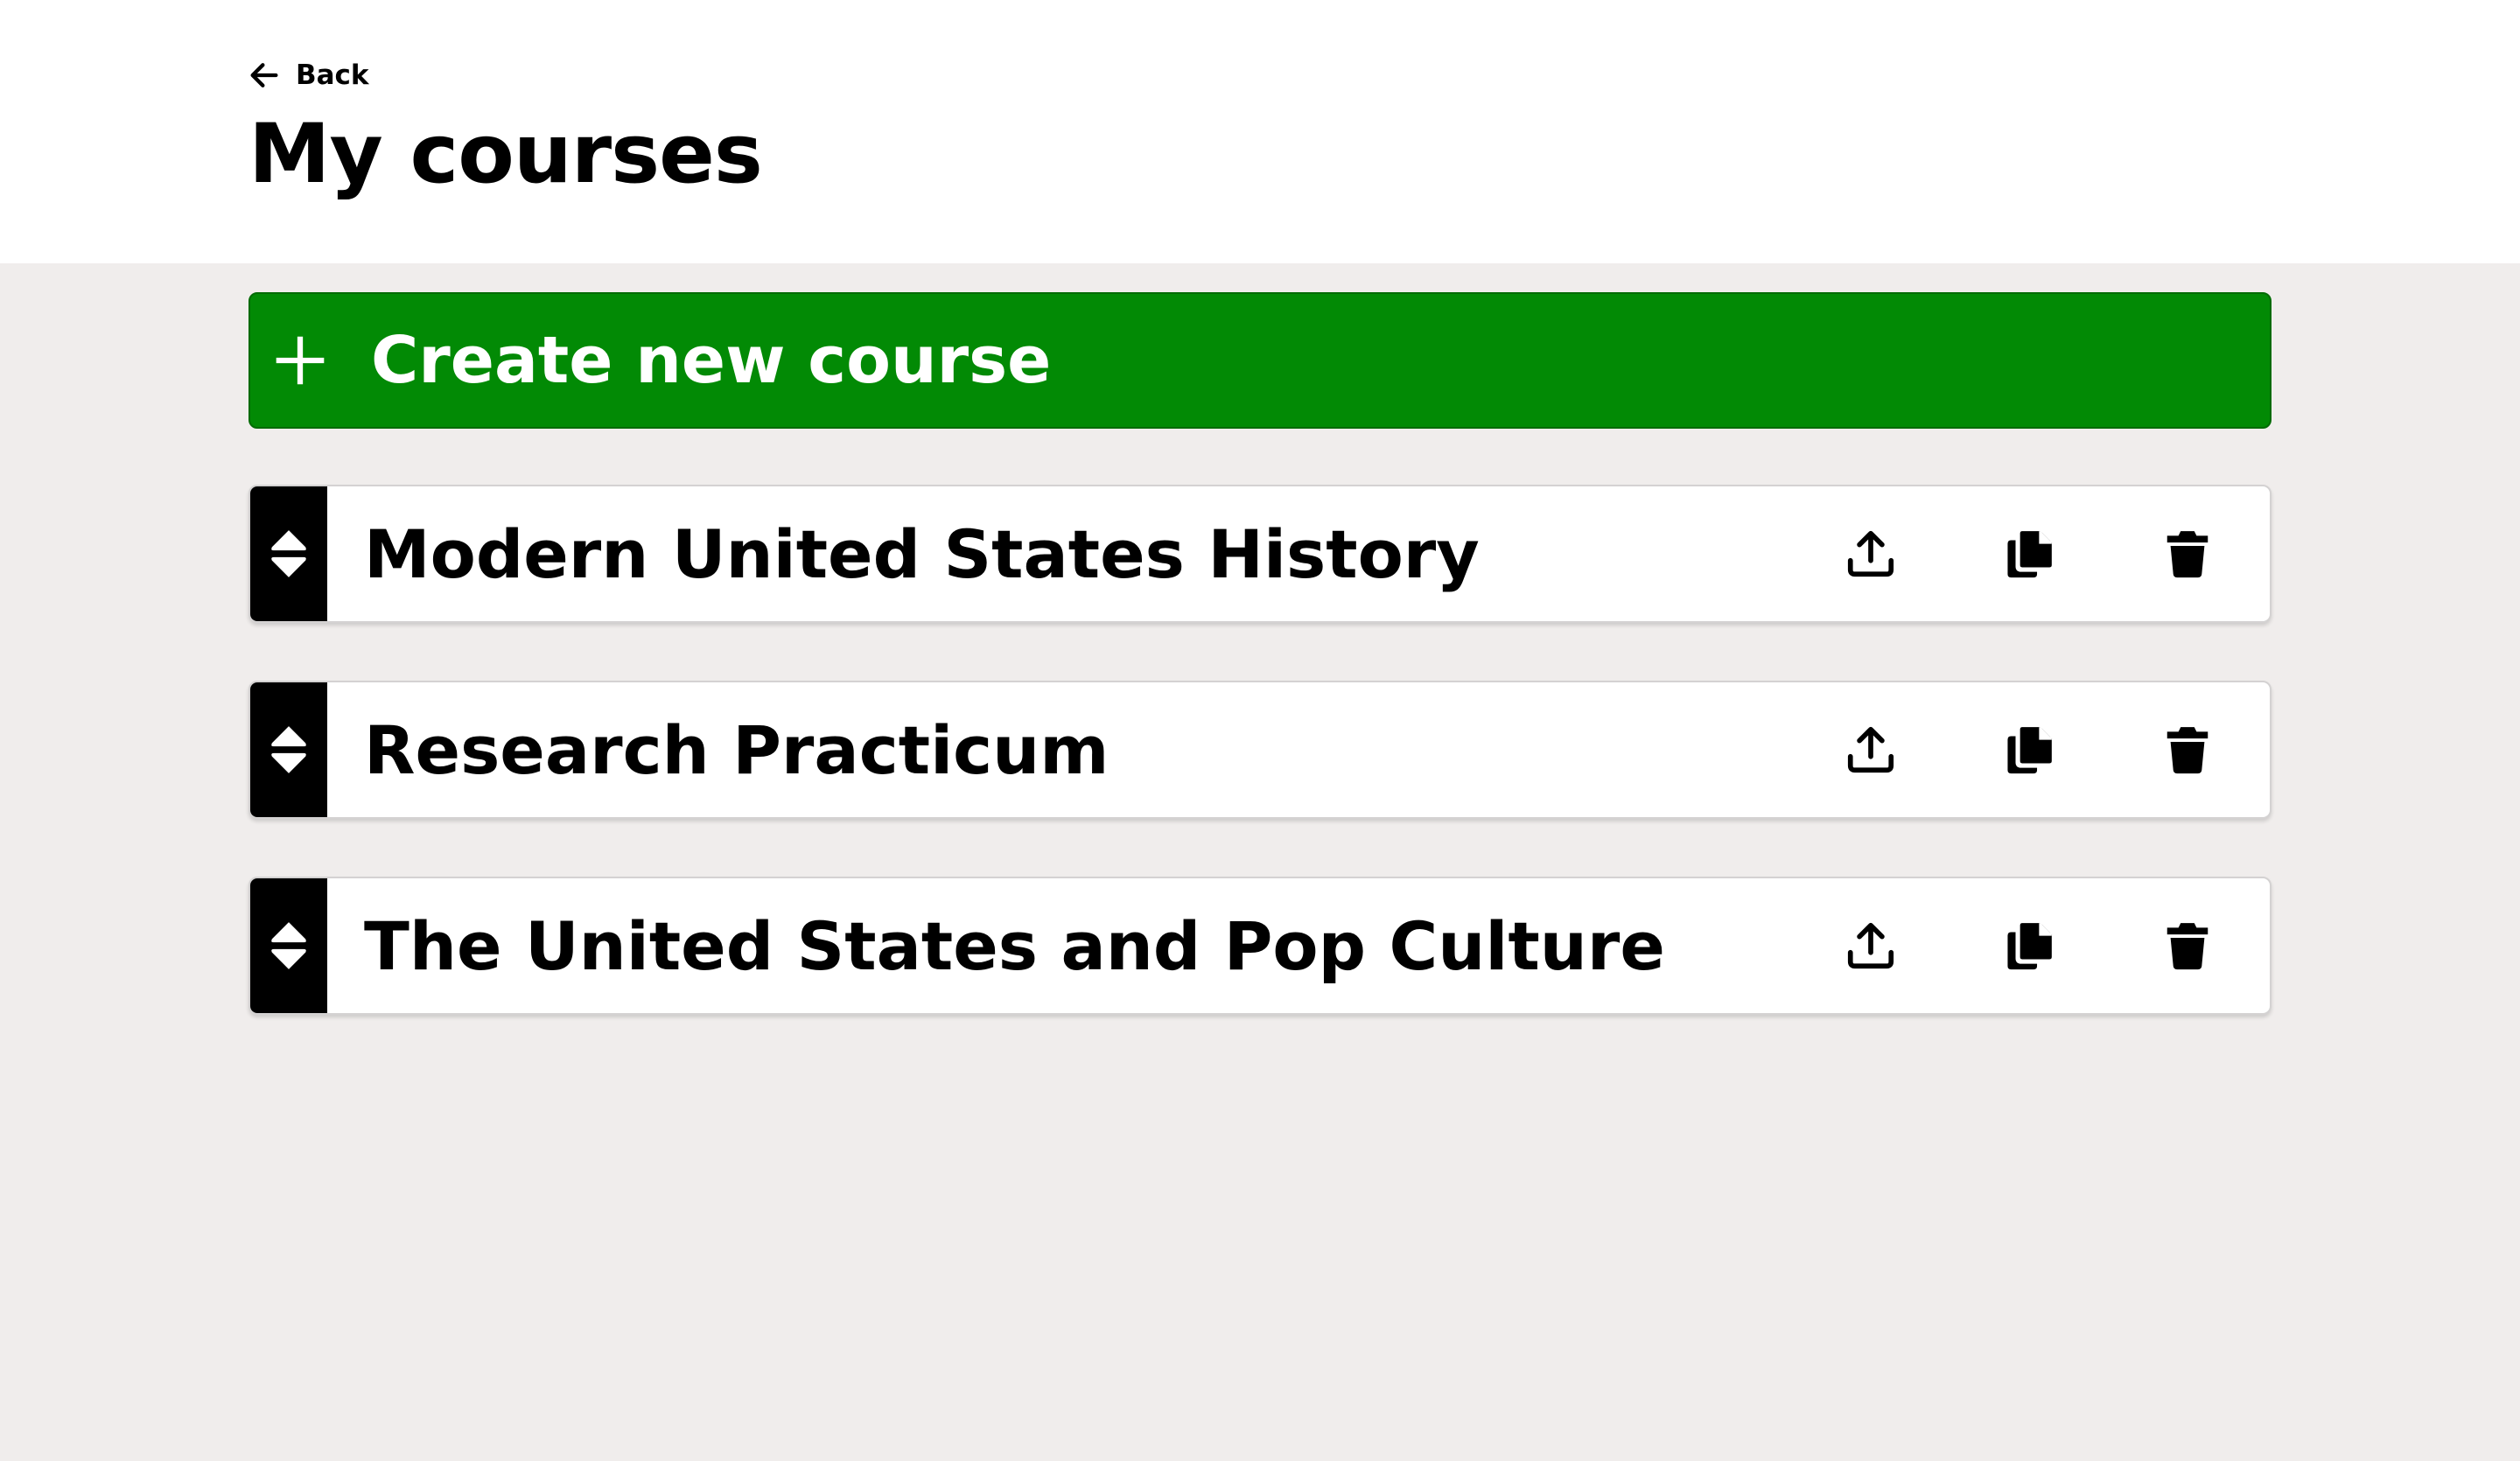 The width and height of the screenshot is (2520, 1461). Describe the element at coordinates (736, 750) in the screenshot. I see `course-title: Research Practicum` at that location.